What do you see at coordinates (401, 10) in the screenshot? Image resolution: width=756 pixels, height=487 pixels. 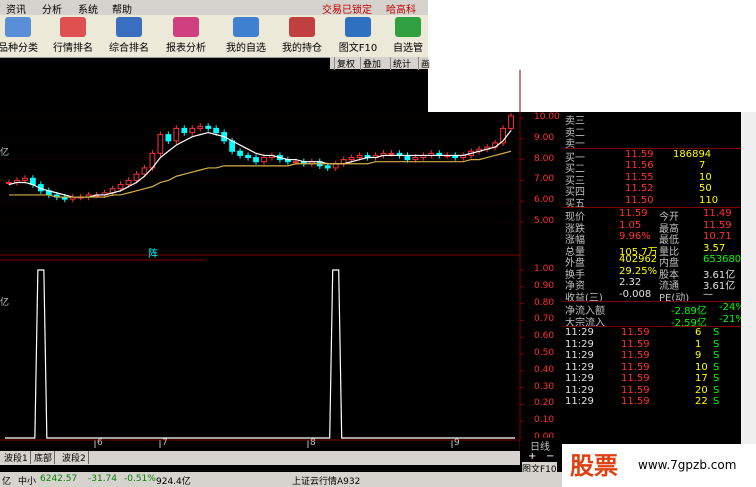 I see `stock-name: 哈高科` at bounding box center [401, 10].